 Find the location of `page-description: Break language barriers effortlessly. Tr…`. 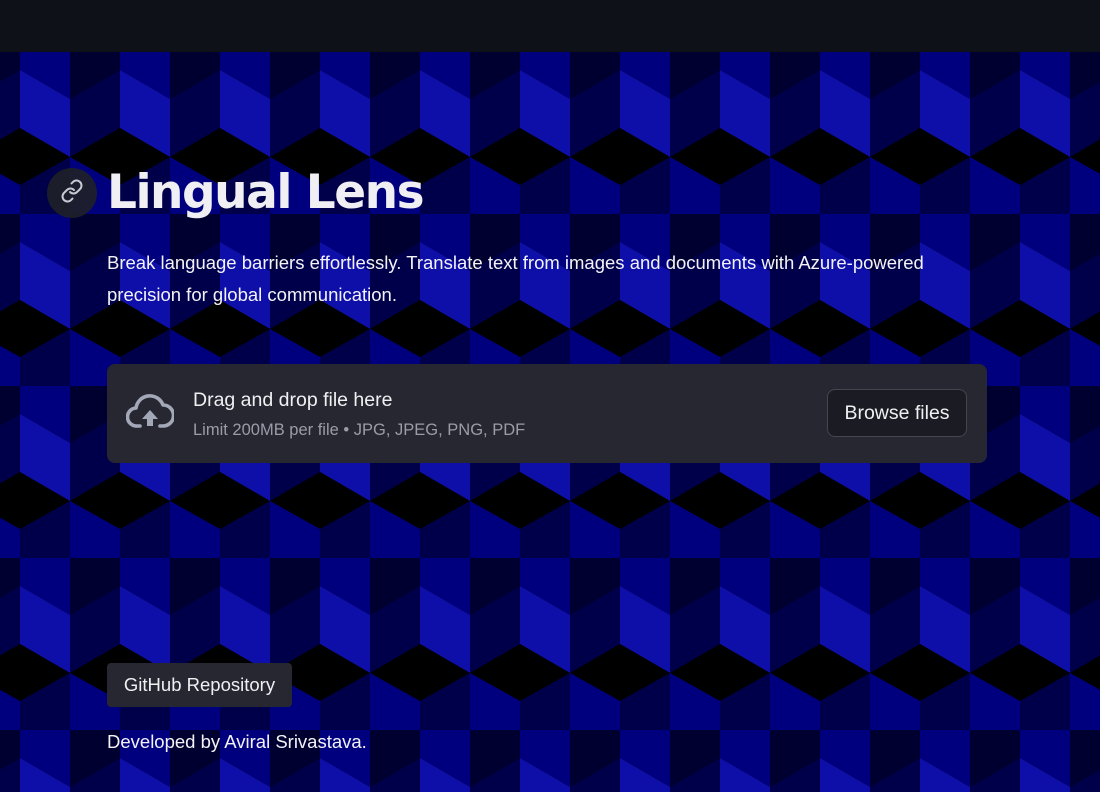

page-description: Break language barriers effortlessly. Tr… is located at coordinates (515, 278).